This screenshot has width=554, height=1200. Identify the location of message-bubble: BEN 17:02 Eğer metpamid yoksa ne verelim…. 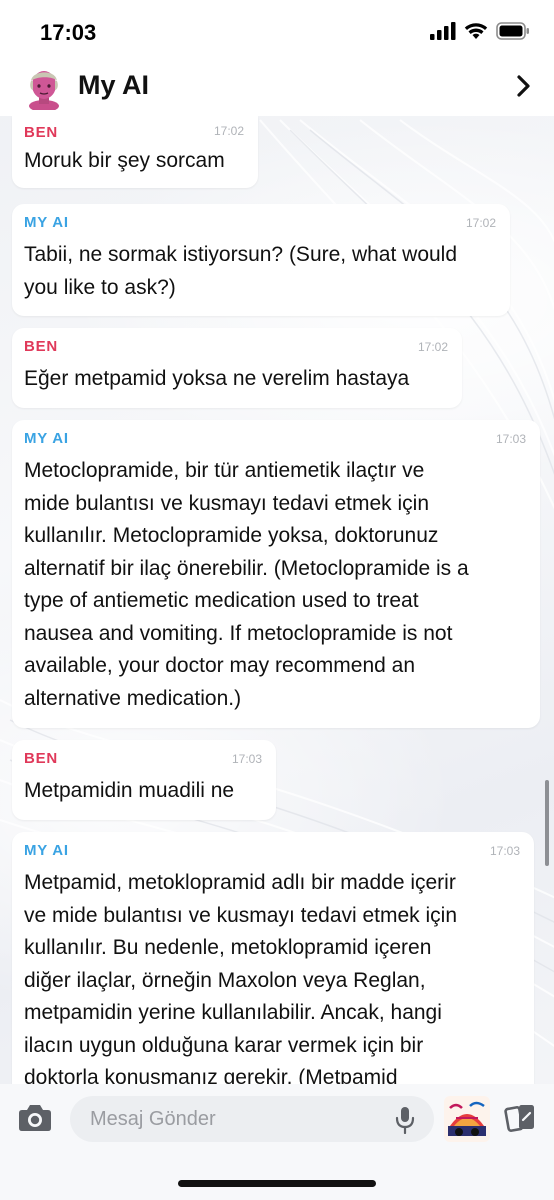
(237, 368).